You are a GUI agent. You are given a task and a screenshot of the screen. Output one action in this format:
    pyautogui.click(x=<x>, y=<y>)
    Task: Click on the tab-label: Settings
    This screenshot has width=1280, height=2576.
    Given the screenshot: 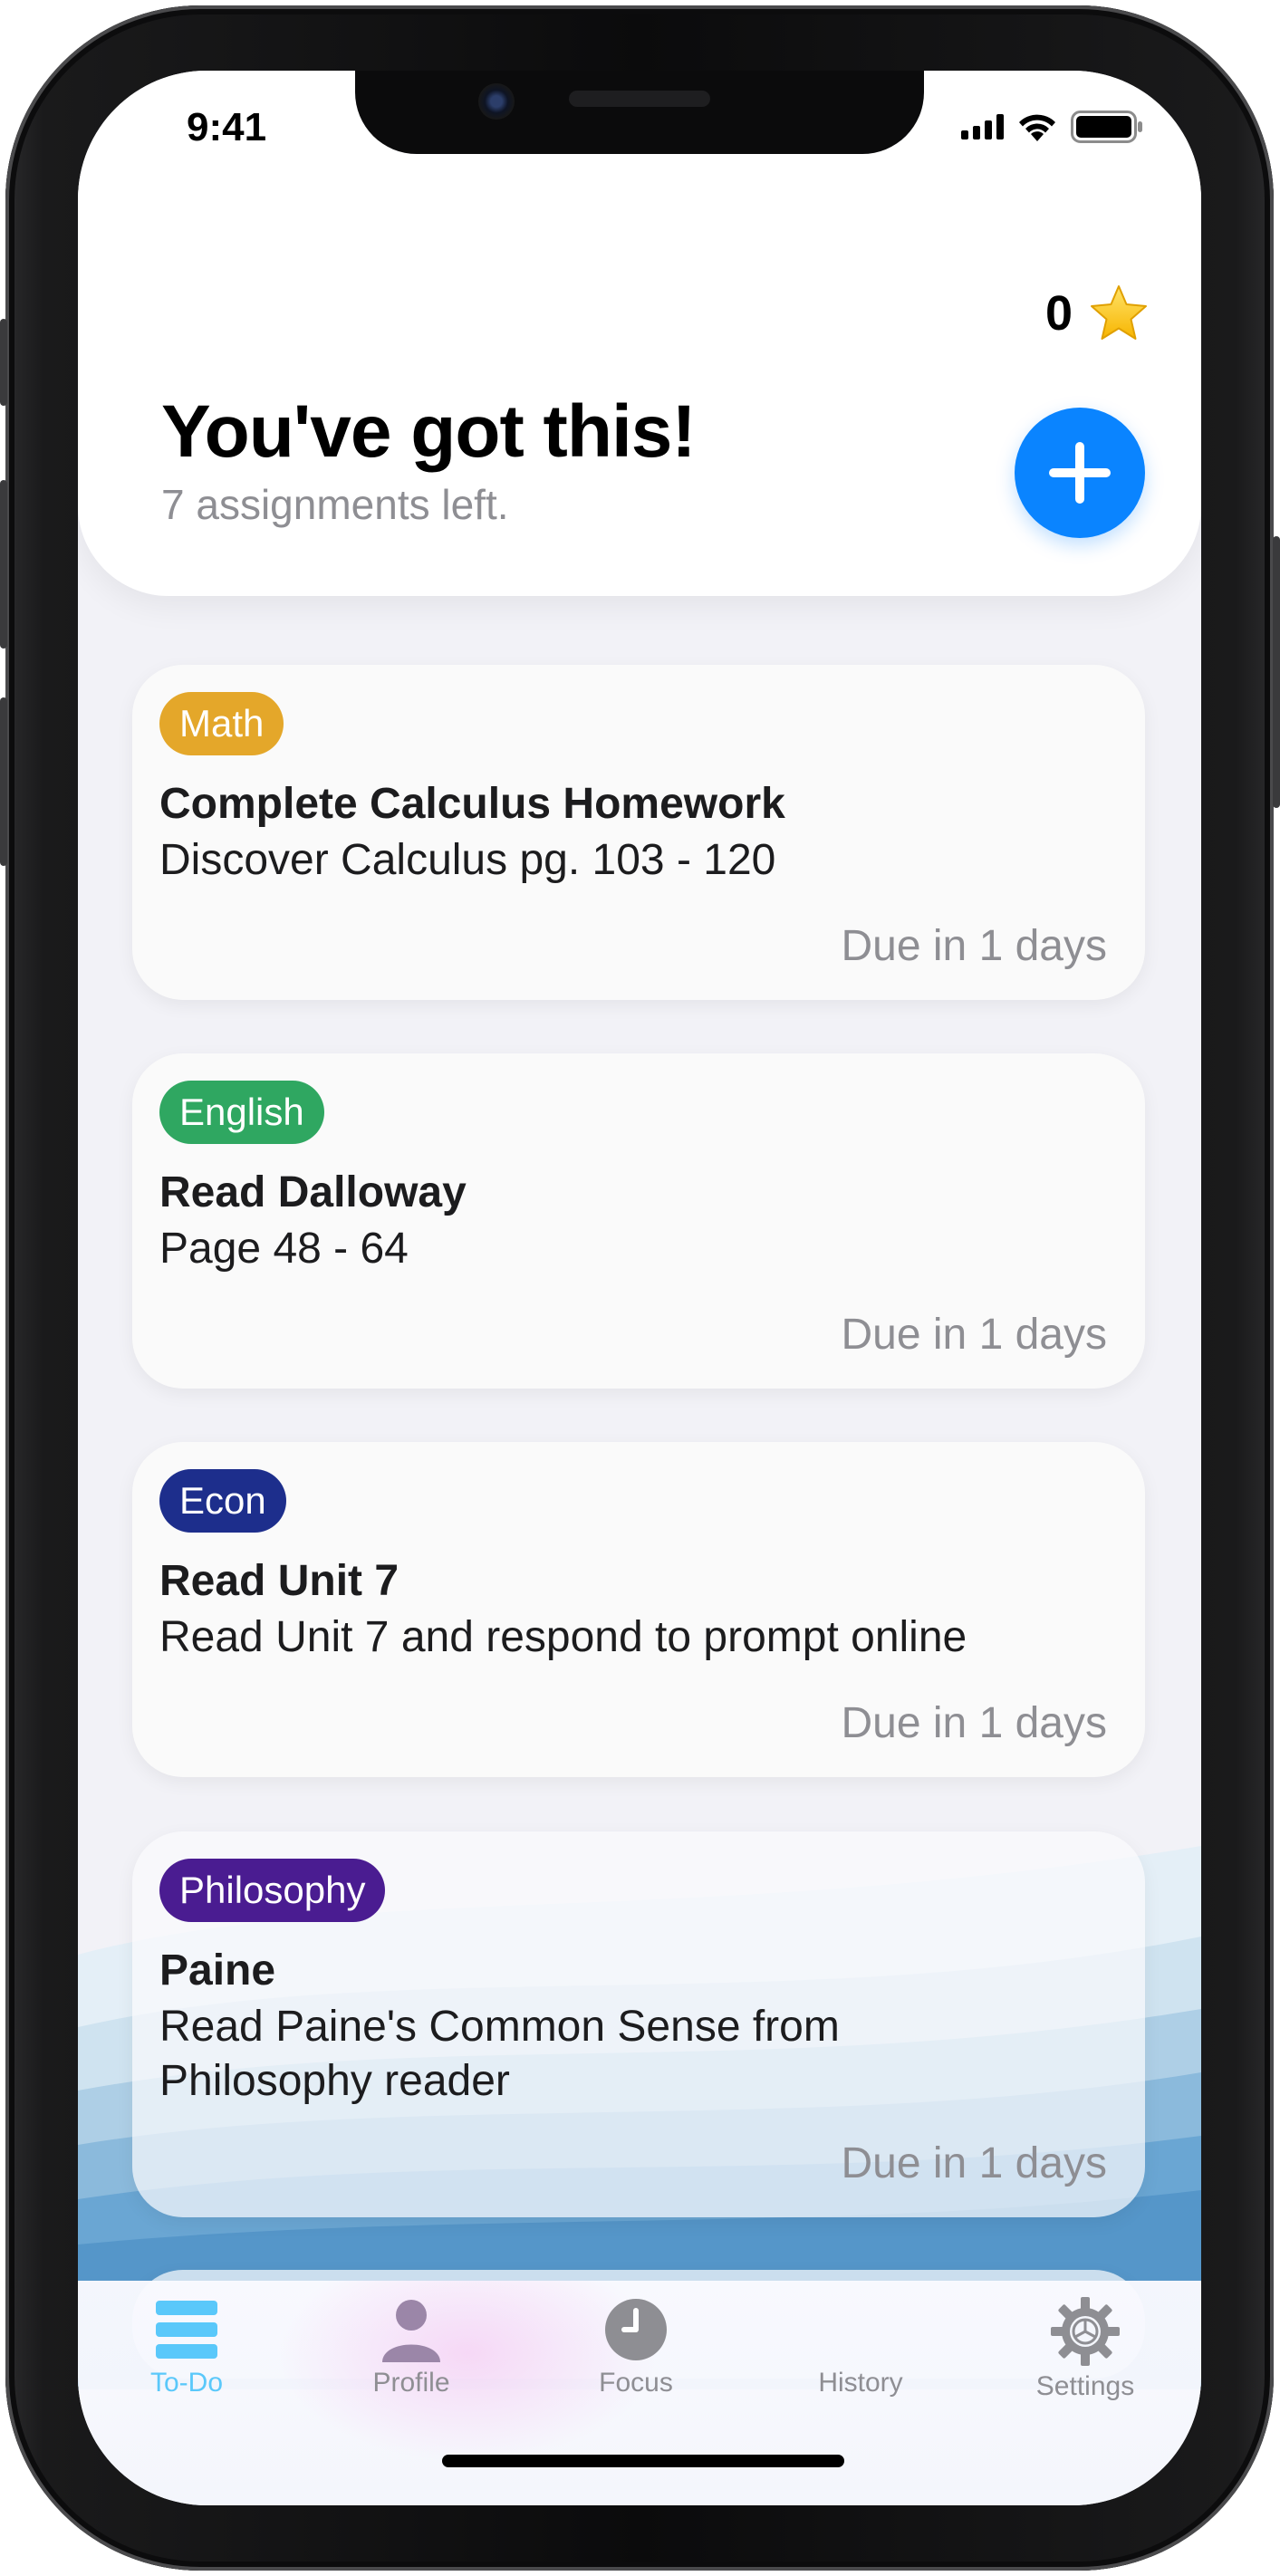 What is the action you would take?
    pyautogui.click(x=1085, y=2386)
    